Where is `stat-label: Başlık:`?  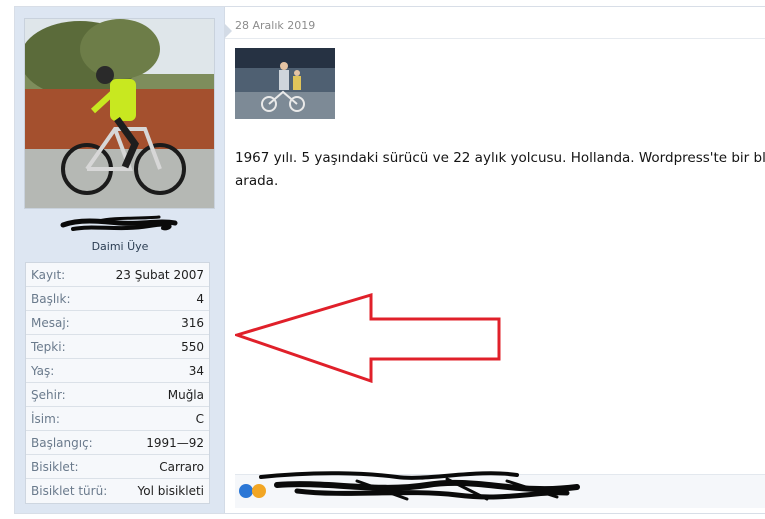 stat-label: Başlık: is located at coordinates (51, 298).